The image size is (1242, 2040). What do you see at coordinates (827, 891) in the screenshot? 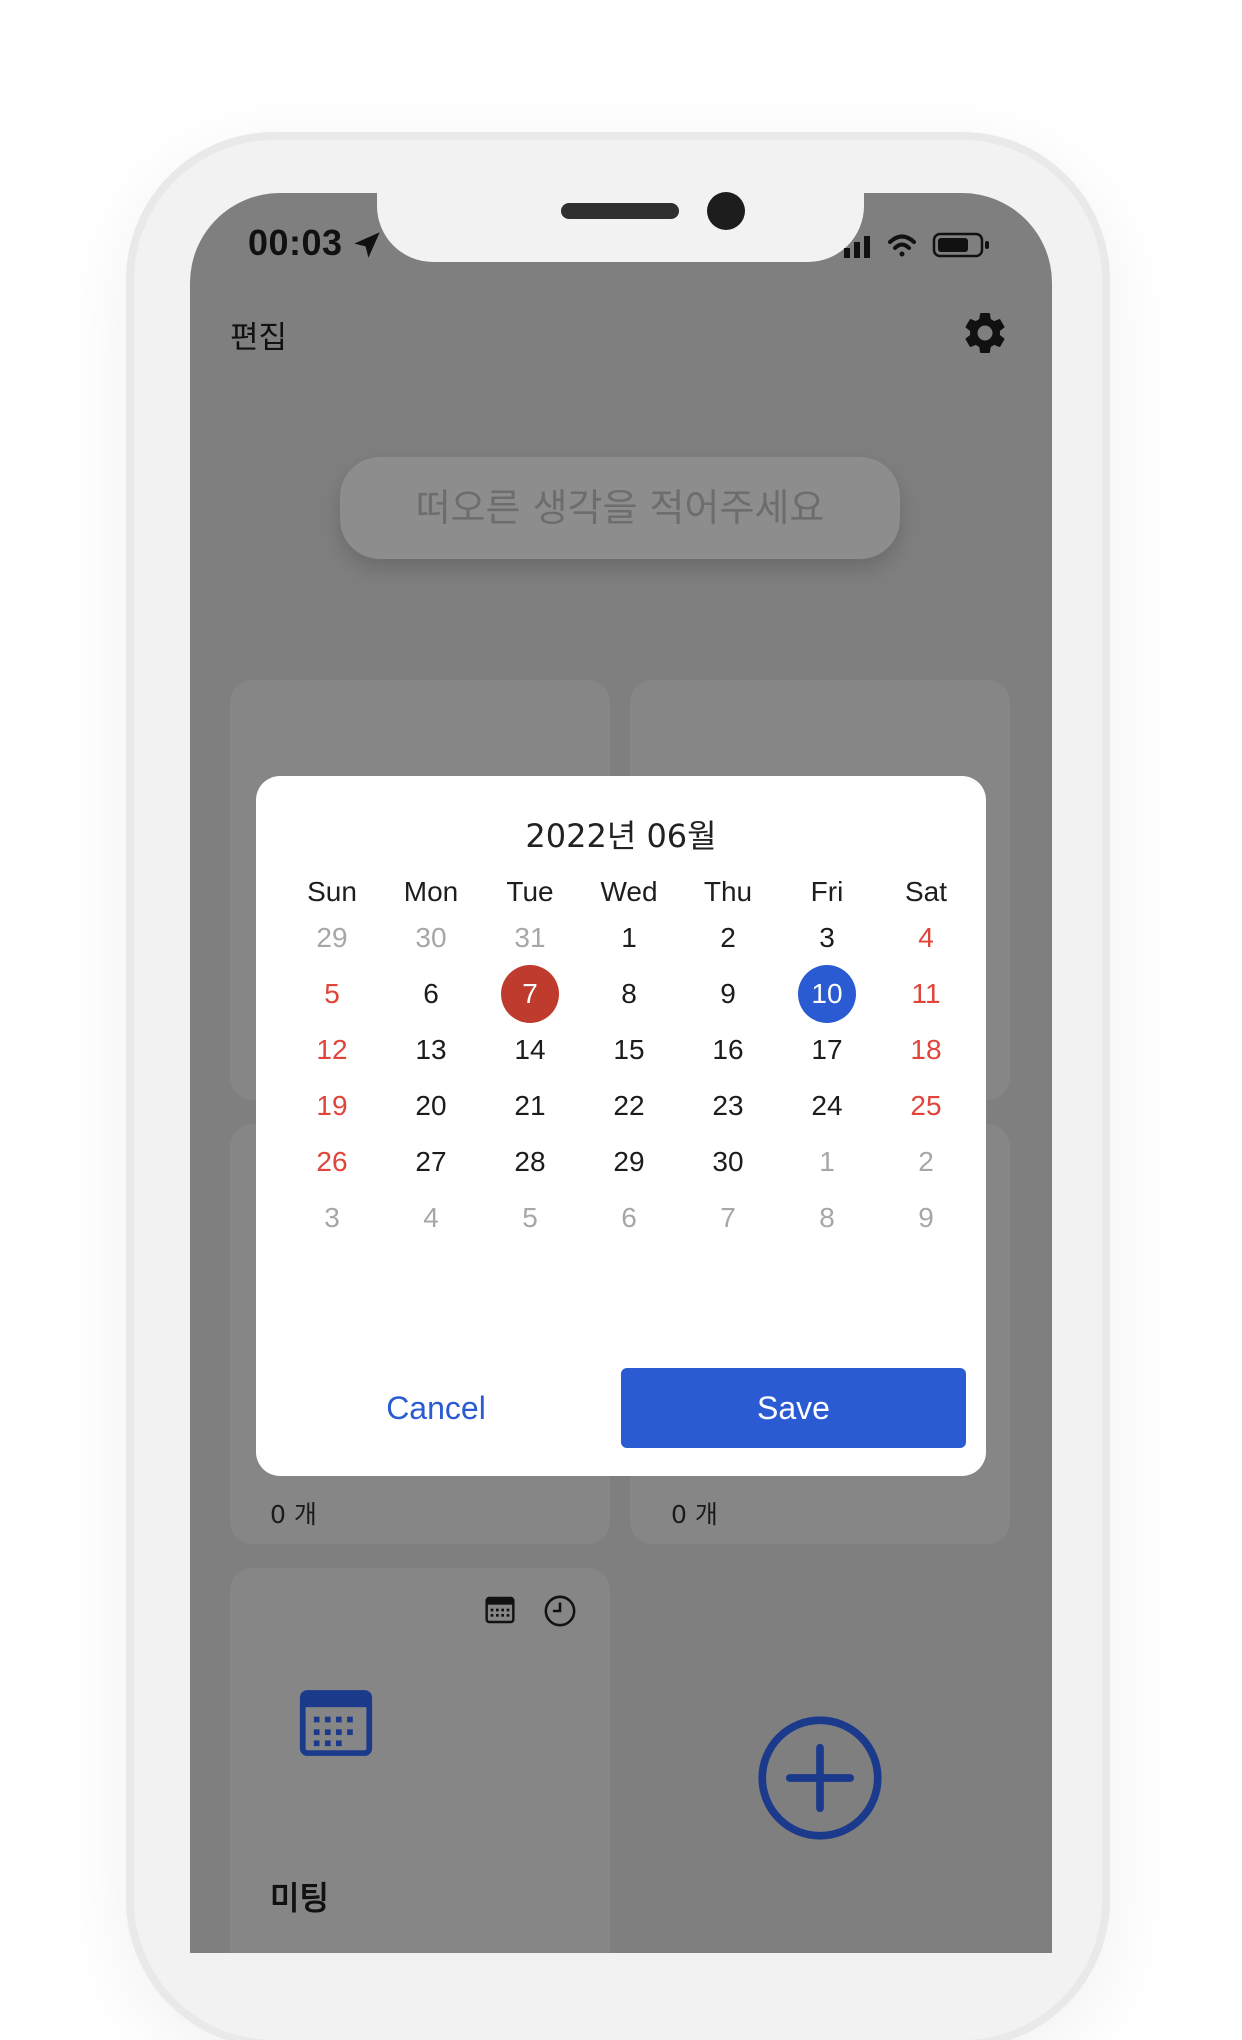
I see `weekday-fri: Fri` at bounding box center [827, 891].